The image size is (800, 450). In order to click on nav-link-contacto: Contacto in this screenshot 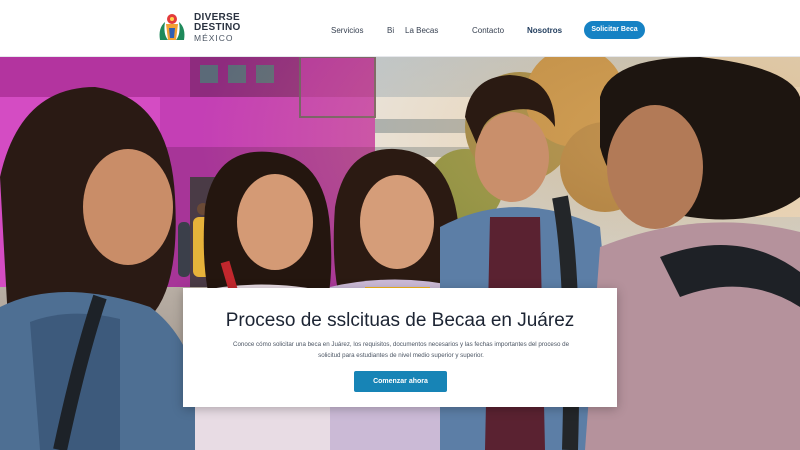, I will do `click(488, 30)`.